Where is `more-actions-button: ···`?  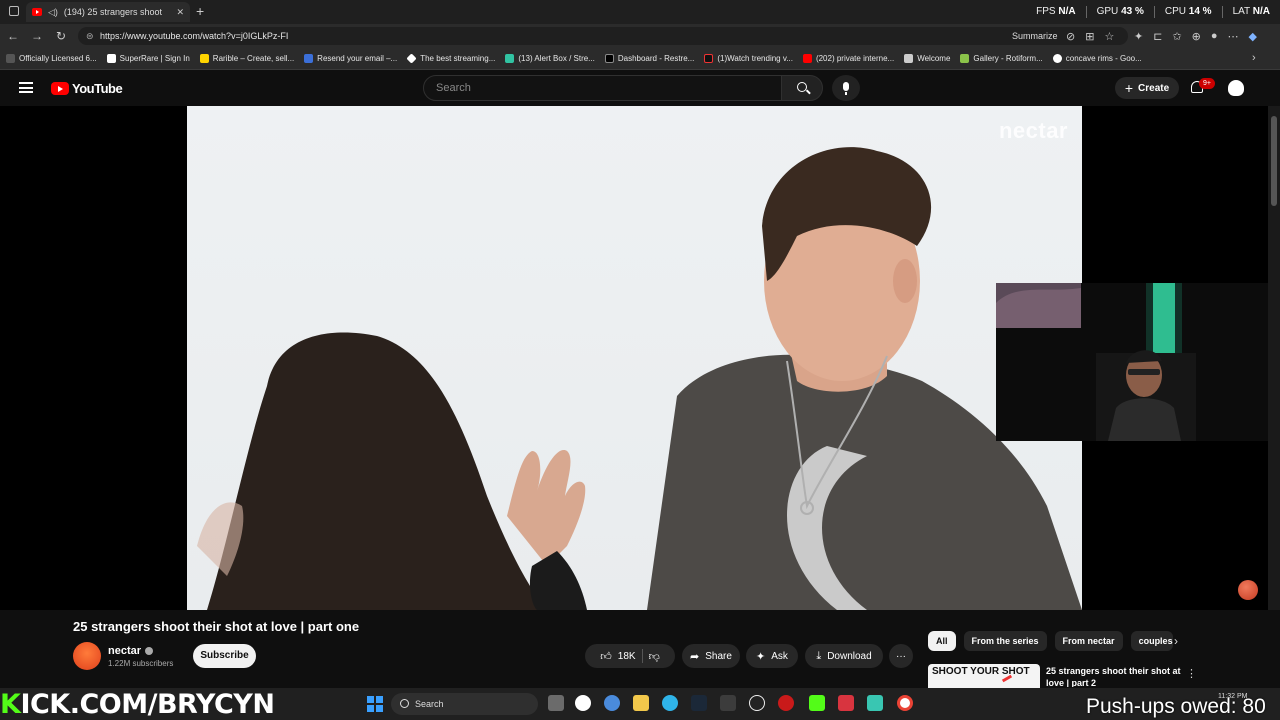 more-actions-button: ··· is located at coordinates (901, 656).